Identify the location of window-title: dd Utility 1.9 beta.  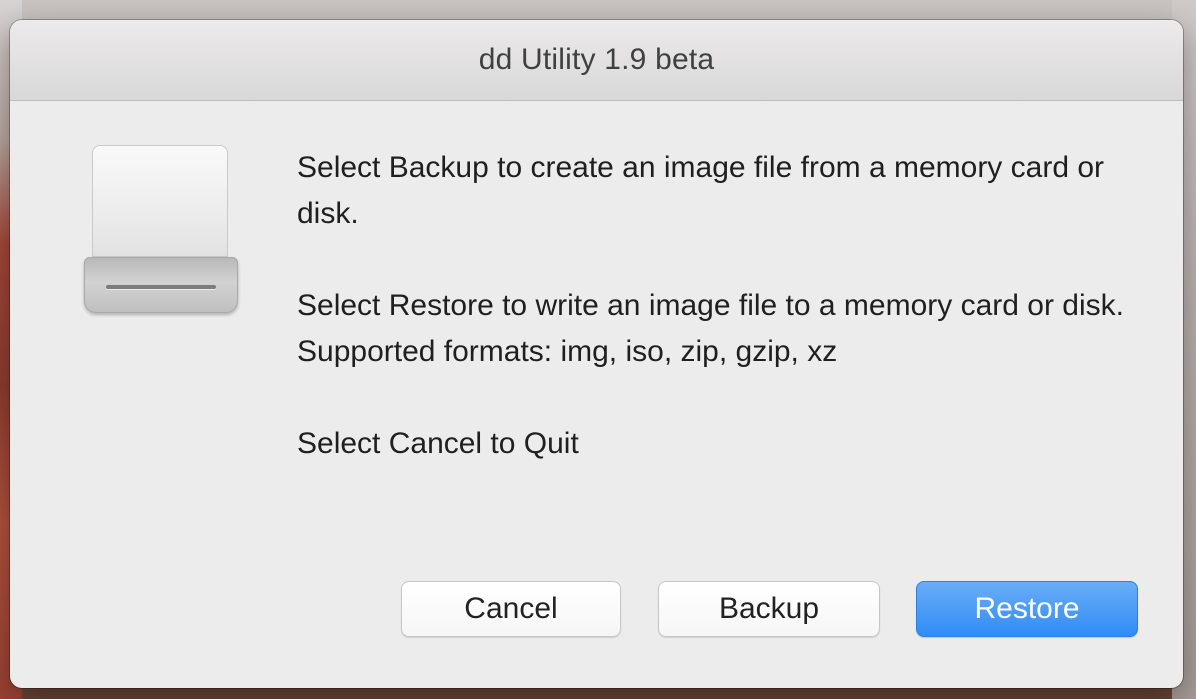
(596, 59).